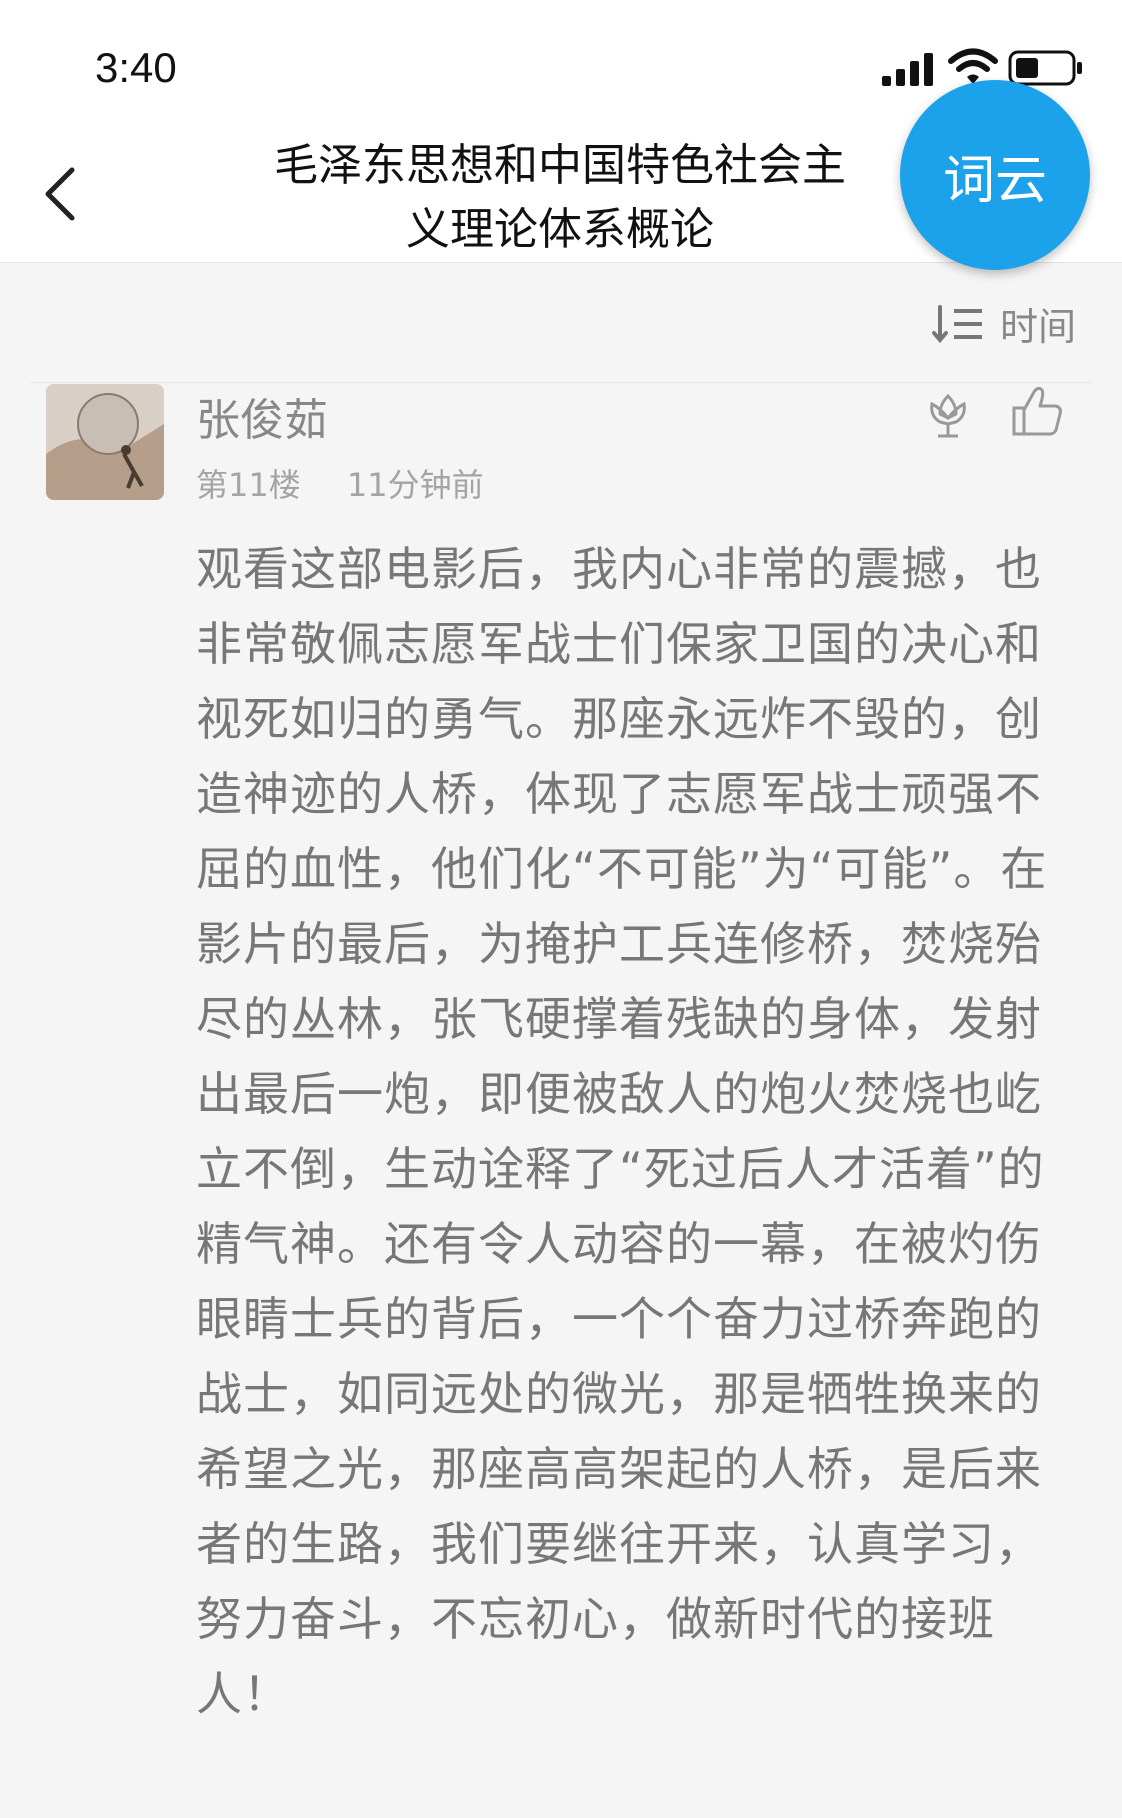  What do you see at coordinates (956, 323) in the screenshot?
I see `sort-descending-icon` at bounding box center [956, 323].